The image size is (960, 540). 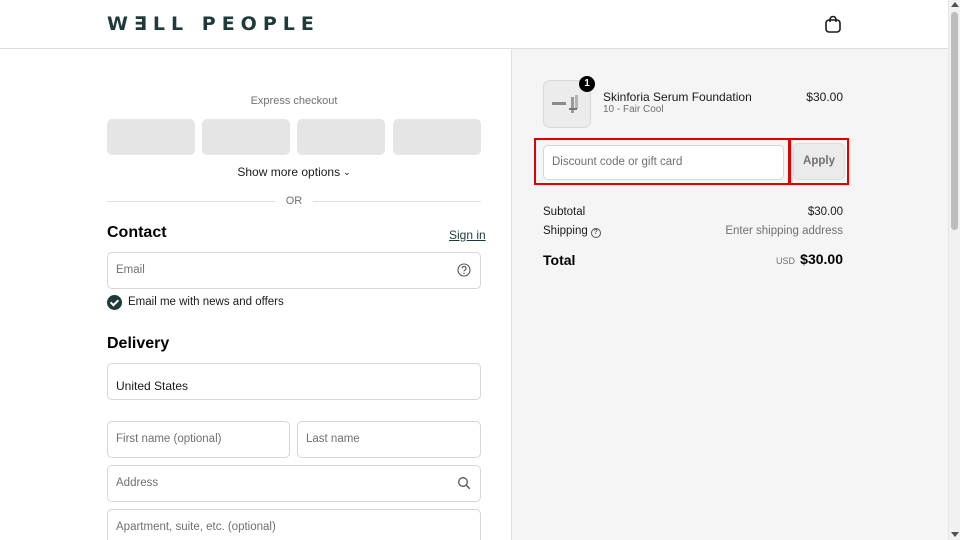 I want to click on delivery-heading: Delivery, so click(x=138, y=343).